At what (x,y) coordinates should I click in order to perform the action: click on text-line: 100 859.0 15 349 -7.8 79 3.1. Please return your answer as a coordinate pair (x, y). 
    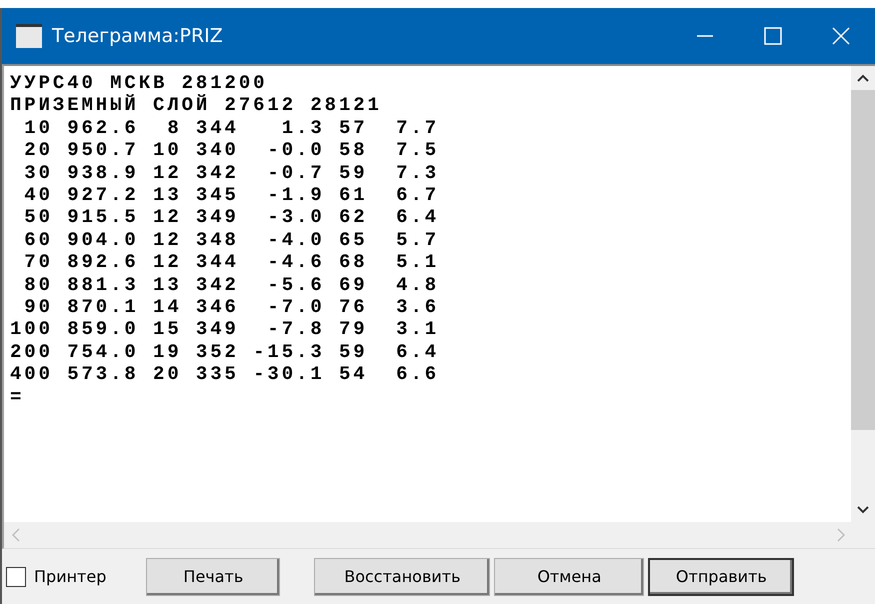
    Looking at the image, I should click on (225, 329).